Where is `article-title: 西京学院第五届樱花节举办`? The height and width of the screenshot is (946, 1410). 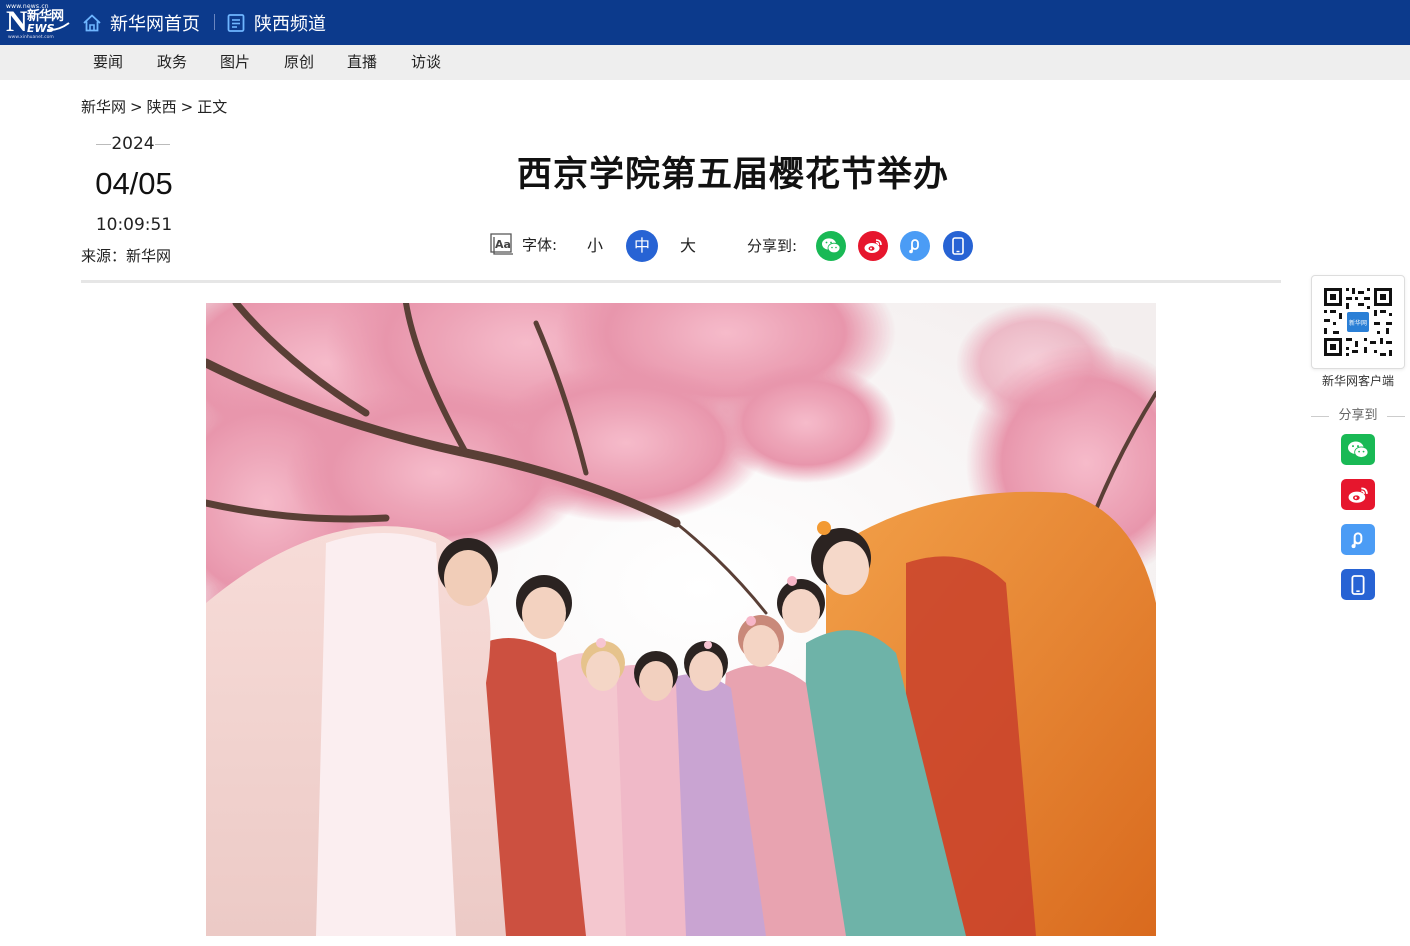 article-title: 西京学院第五届樱花节举办 is located at coordinates (732, 175).